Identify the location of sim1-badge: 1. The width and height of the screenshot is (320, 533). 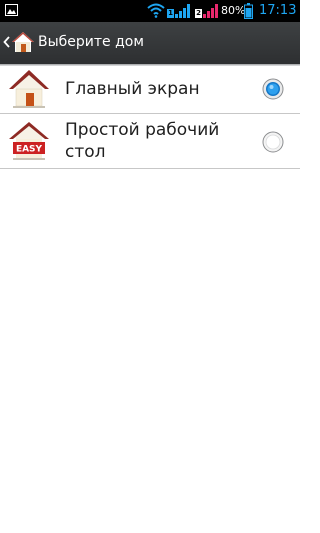
(170, 13).